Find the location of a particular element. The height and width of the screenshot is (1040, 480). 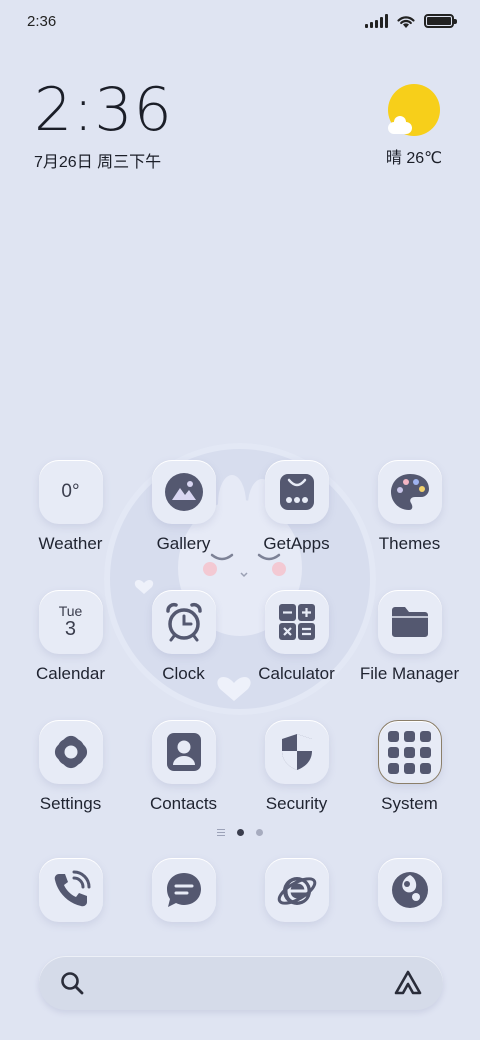

widget-date: 7月26日 周三下午 is located at coordinates (98, 162).